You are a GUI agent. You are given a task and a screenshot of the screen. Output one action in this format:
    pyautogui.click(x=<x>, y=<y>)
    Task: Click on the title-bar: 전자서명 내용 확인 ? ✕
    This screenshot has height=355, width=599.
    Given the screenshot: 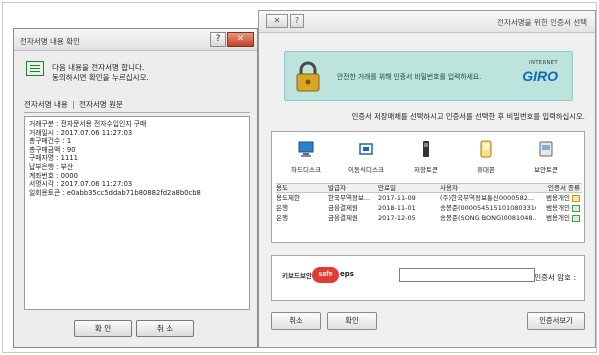 What is the action you would take?
    pyautogui.click(x=135, y=40)
    